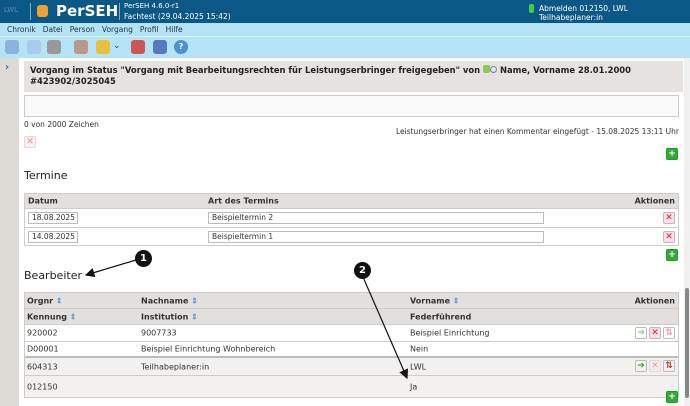 This screenshot has height=406, width=690. Describe the element at coordinates (246, 319) in the screenshot. I see `annotation-arrows` at that location.